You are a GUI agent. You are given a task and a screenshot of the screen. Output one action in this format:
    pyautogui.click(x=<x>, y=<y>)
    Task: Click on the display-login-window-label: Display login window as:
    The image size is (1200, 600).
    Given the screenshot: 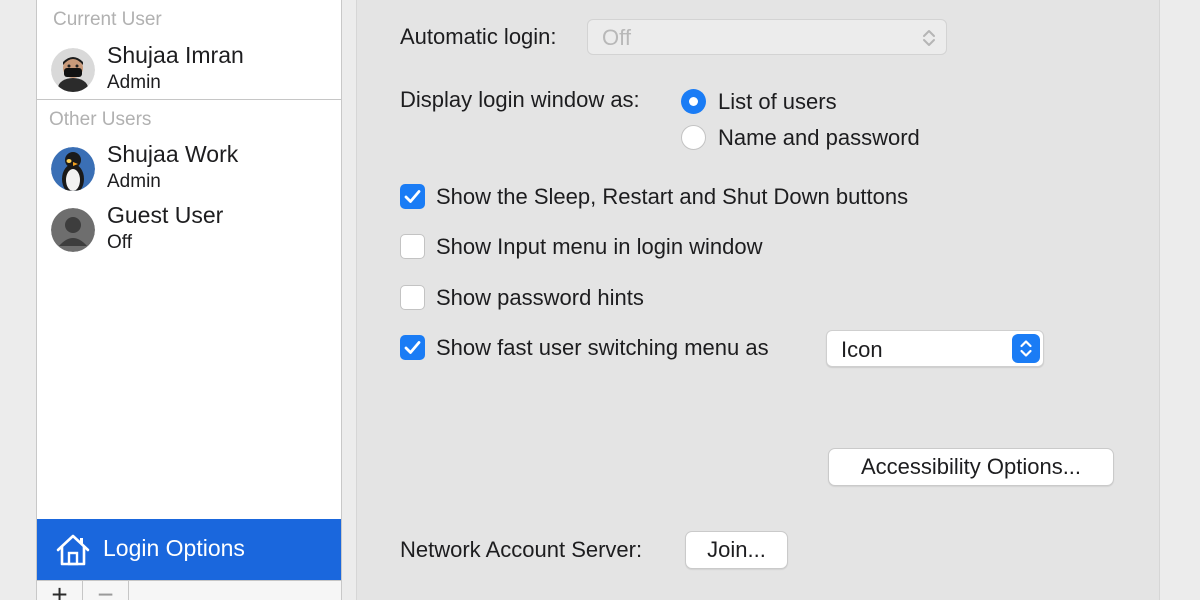 What is the action you would take?
    pyautogui.click(x=520, y=99)
    